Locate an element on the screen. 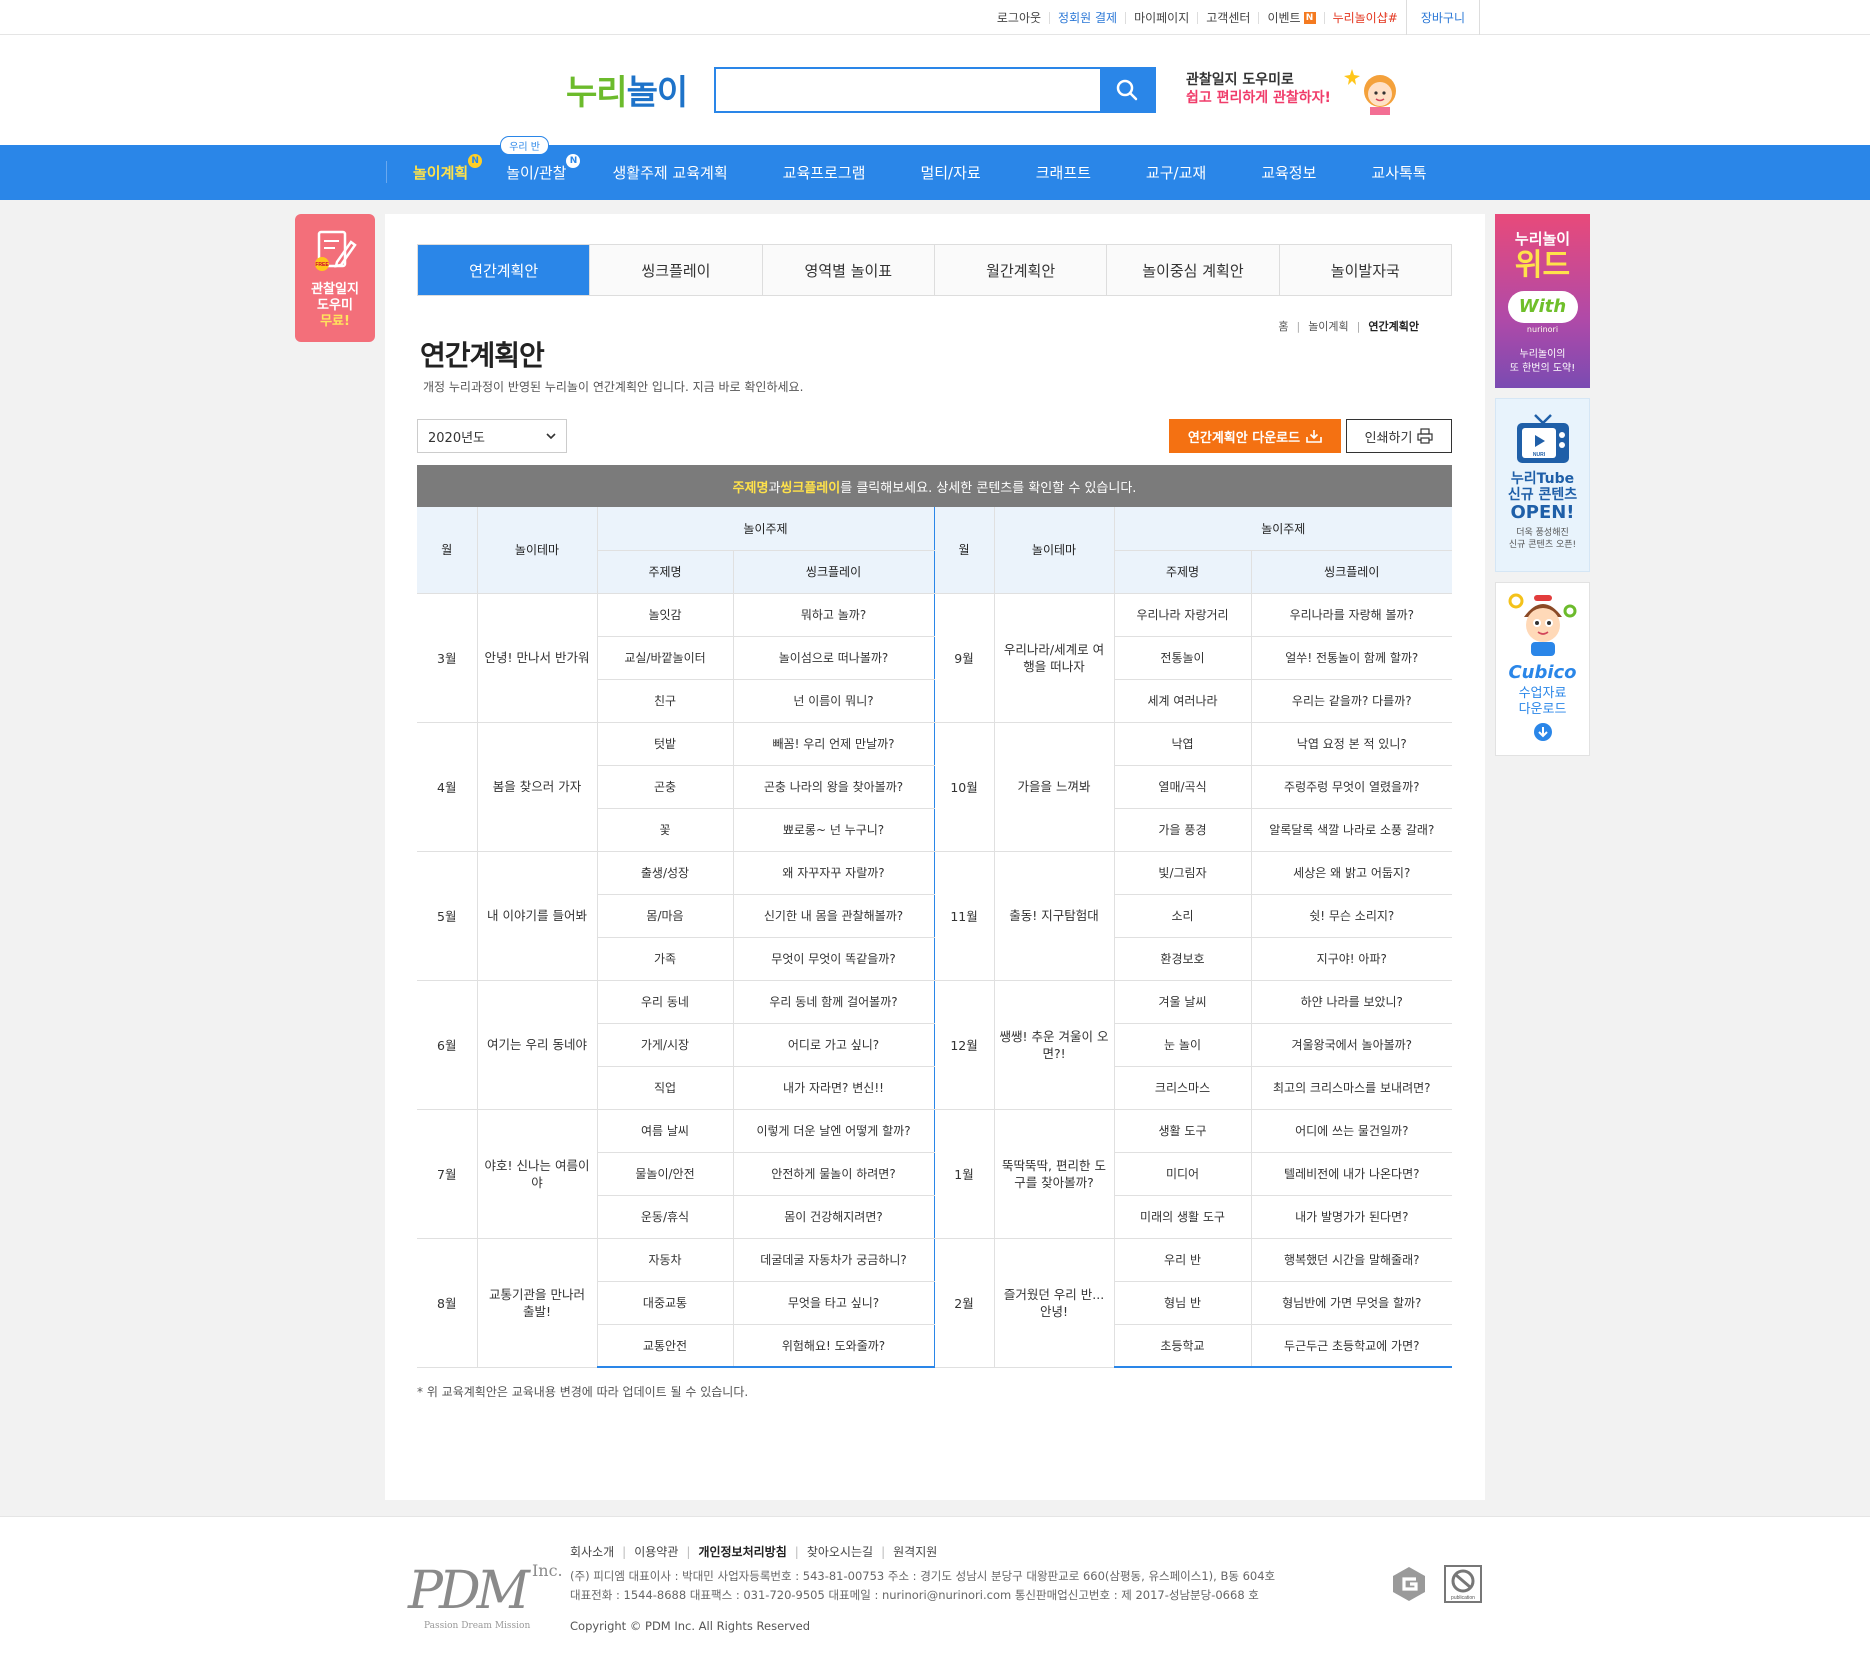  think-play-link: 넌 이름이 뭐니? is located at coordinates (834, 701).